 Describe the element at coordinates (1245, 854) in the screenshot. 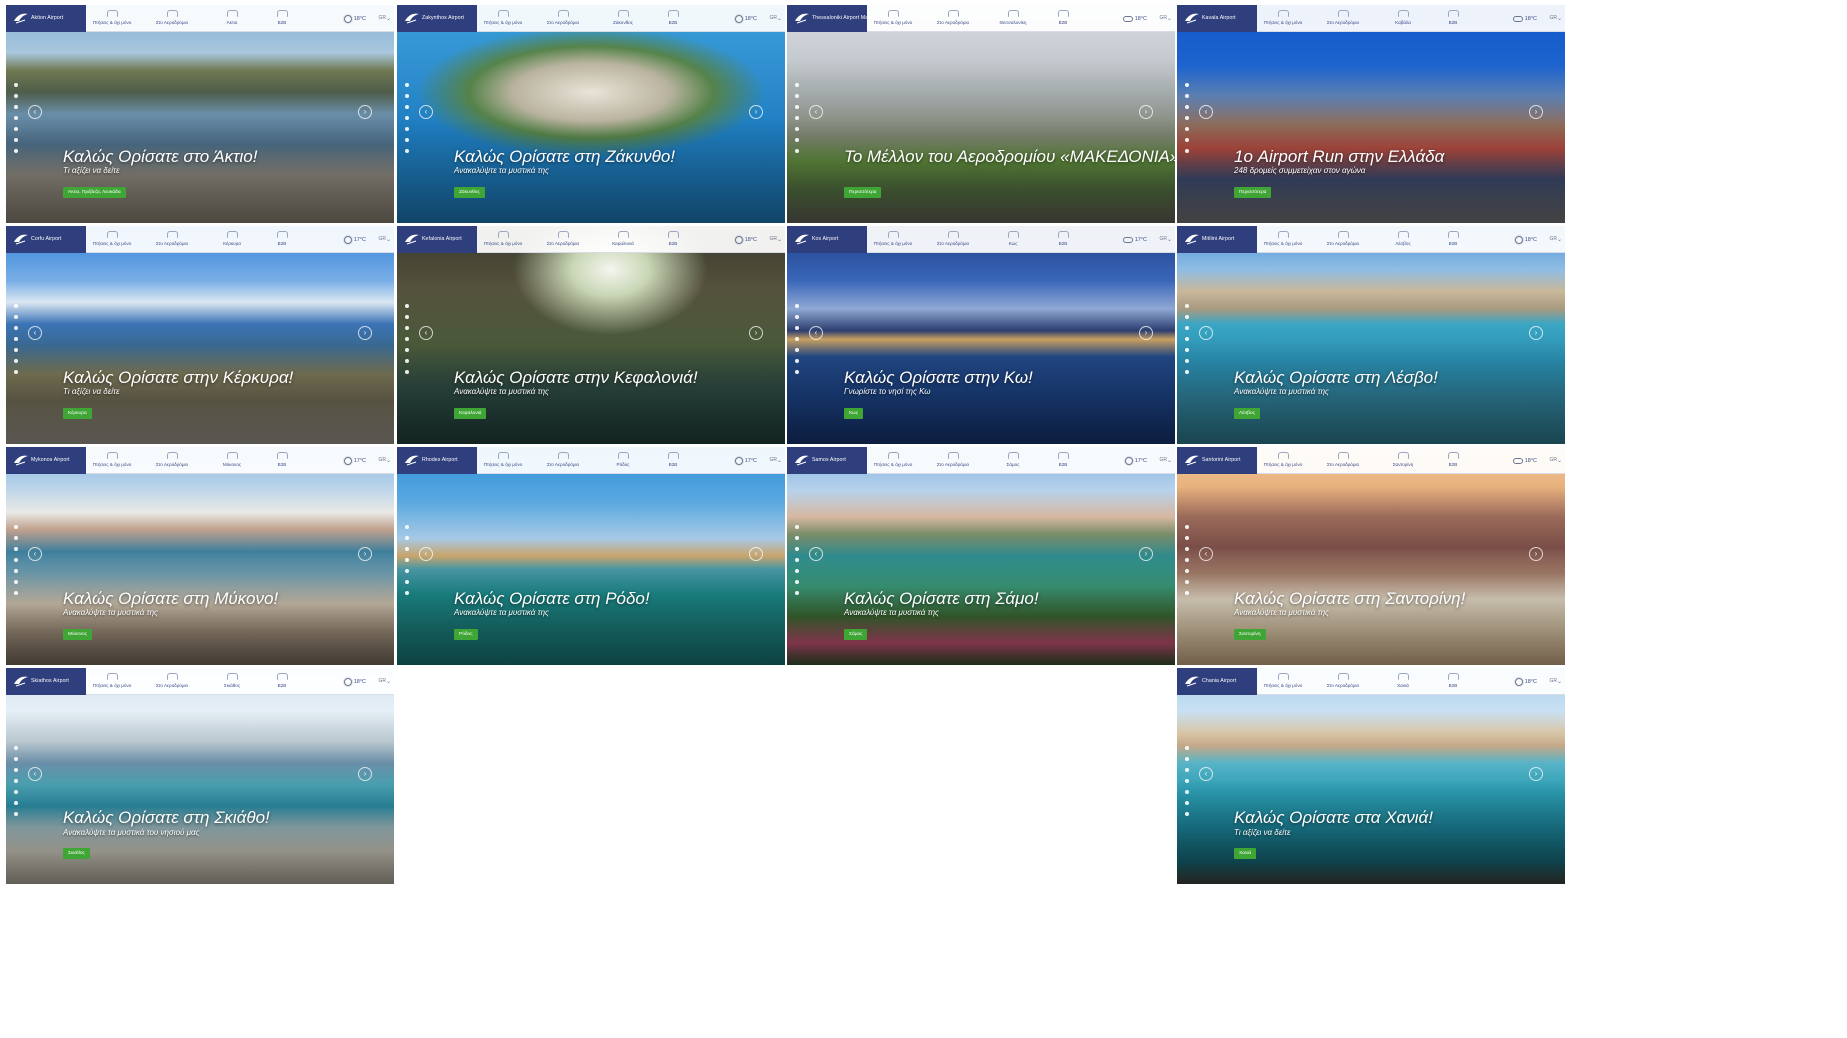

I see `hero-tag-button: Χανιά` at that location.